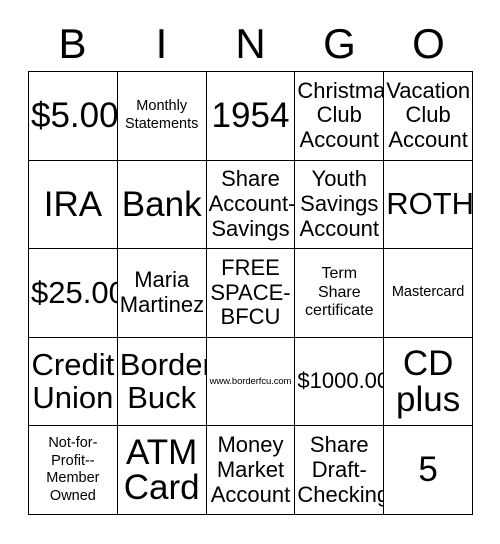  Describe the element at coordinates (339, 43) in the screenshot. I see `bingo-header-letter-g: G` at that location.